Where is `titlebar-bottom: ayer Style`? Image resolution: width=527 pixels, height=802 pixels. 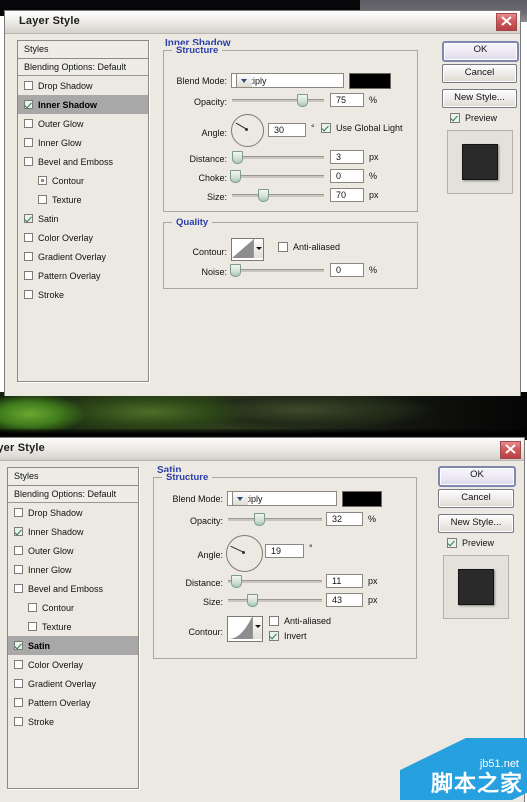
titlebar-bottom: ayer Style is located at coordinates (262, 449).